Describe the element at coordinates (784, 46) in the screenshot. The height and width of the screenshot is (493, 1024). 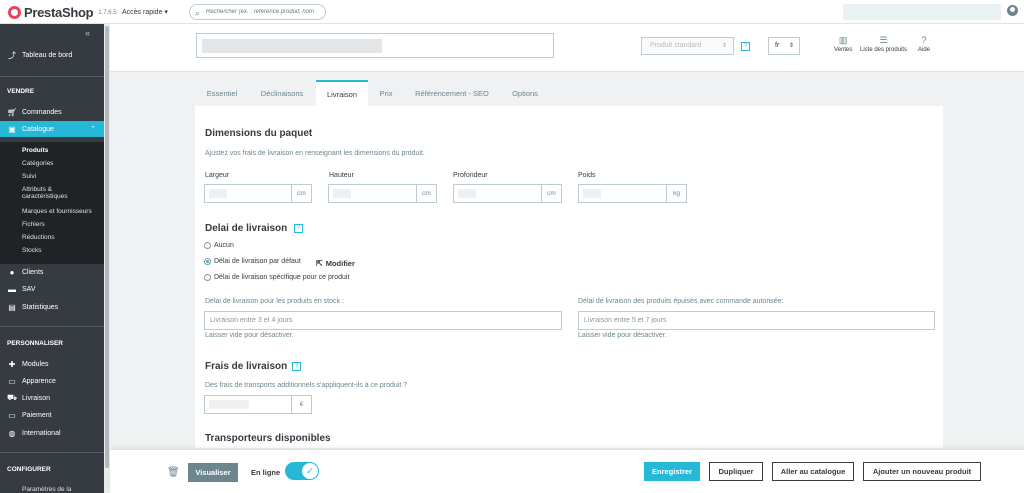
I see `language-select: fr ⇕` at that location.